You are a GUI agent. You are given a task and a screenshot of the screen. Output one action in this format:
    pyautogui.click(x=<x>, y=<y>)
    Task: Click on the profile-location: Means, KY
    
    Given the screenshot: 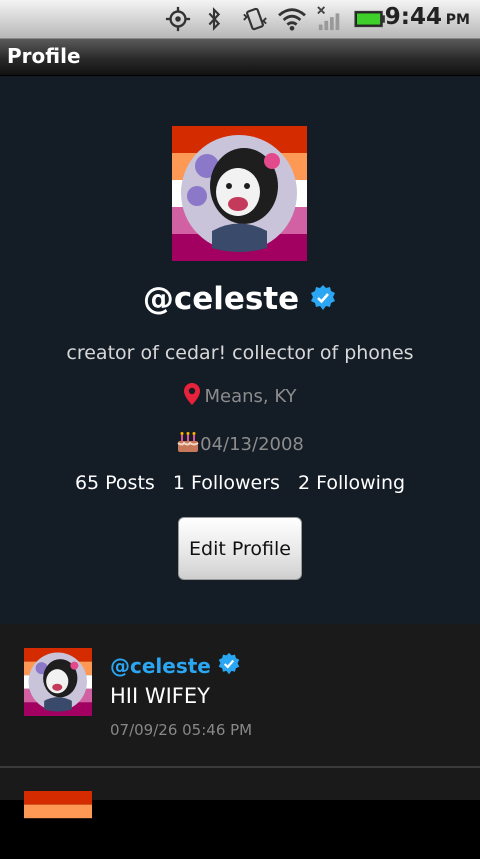 What is the action you would take?
    pyautogui.click(x=240, y=394)
    